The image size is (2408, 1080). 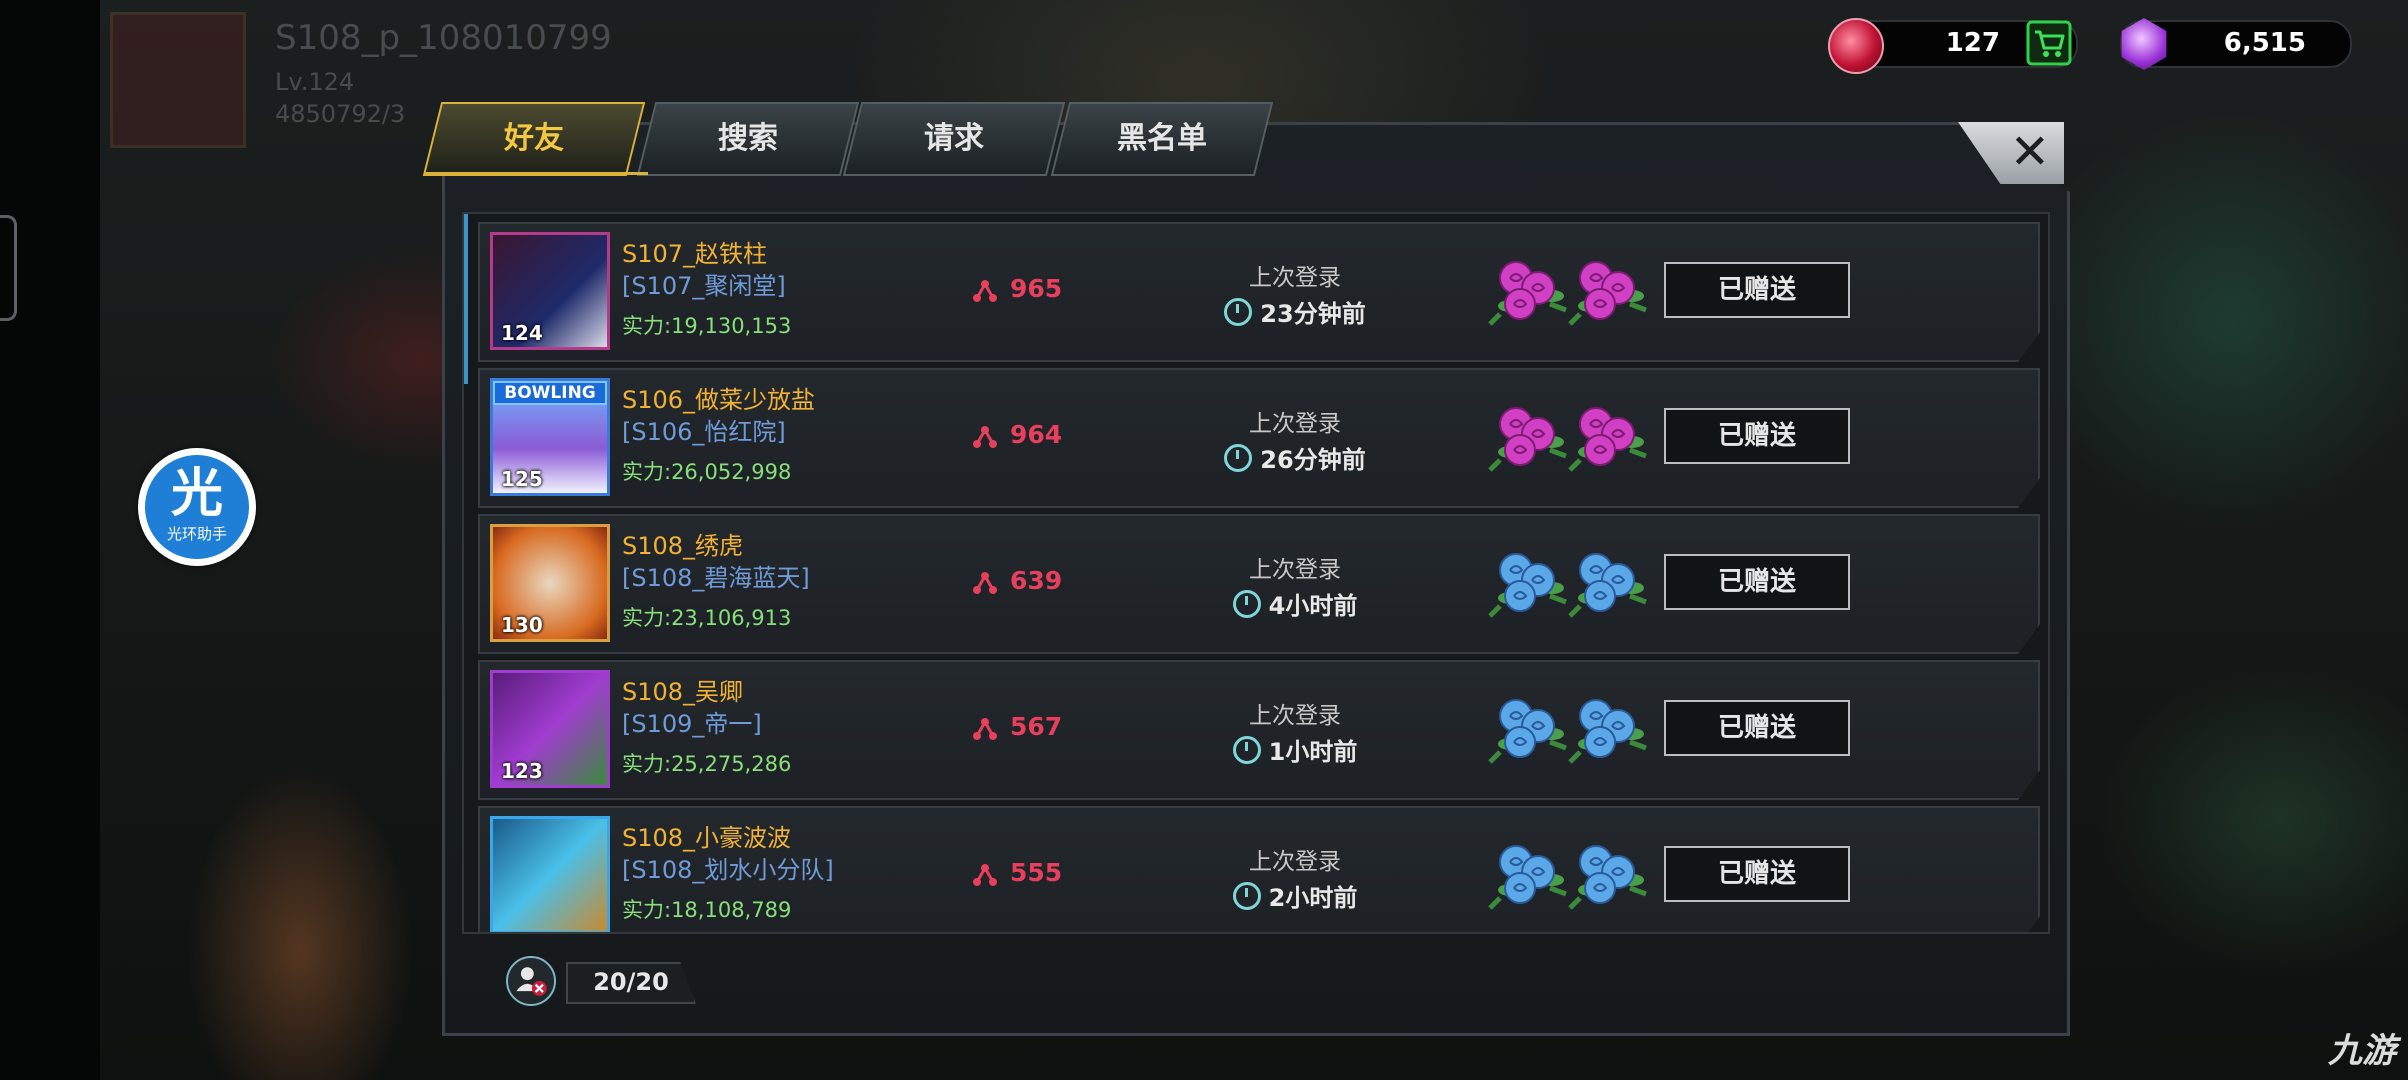 I want to click on last-login-time: 26分钟前, so click(x=1295, y=457).